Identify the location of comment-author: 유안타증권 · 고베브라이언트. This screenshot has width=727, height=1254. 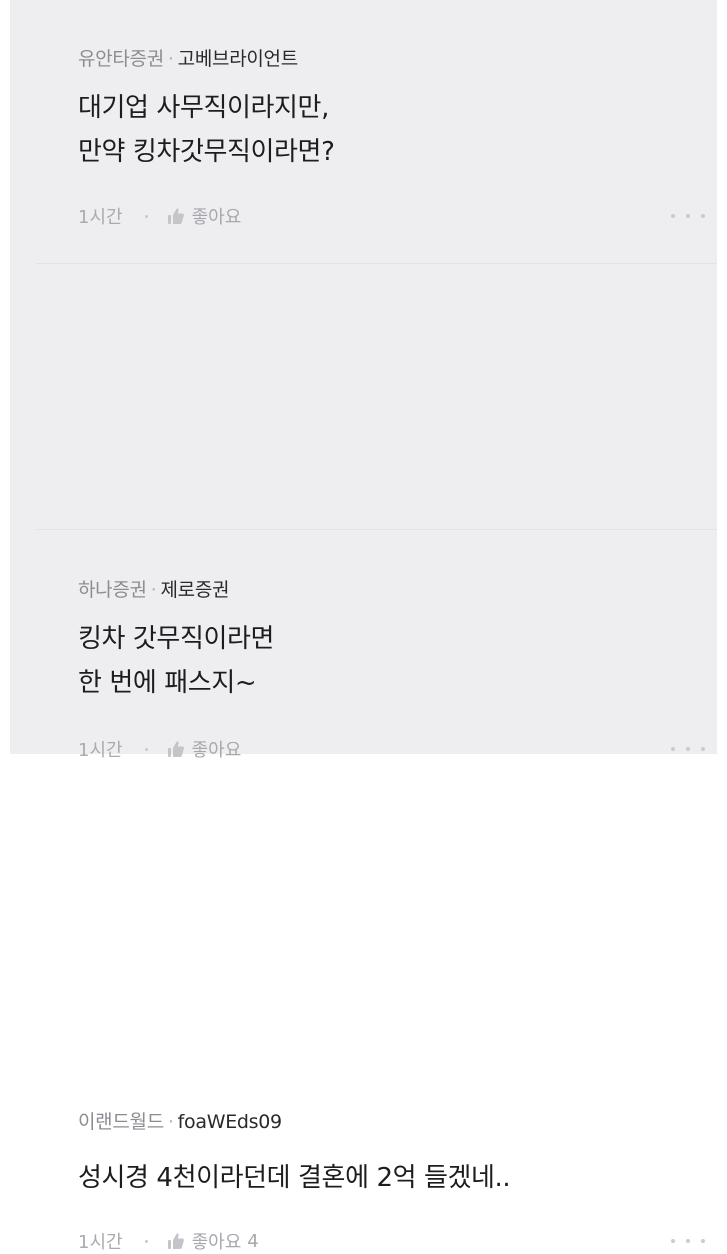
(188, 57).